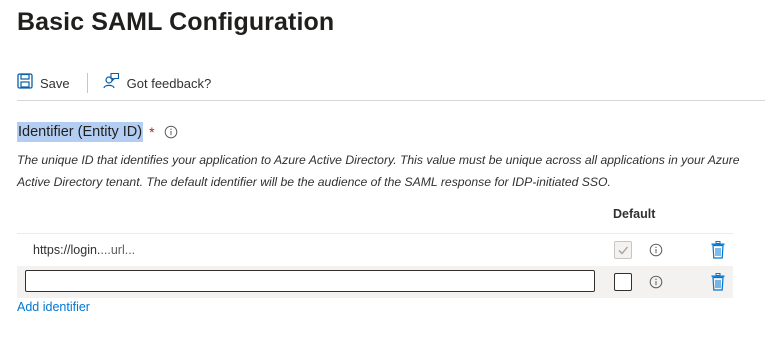  I want to click on identifier-label-row: Identifier (Entity ID) *, so click(97, 132).